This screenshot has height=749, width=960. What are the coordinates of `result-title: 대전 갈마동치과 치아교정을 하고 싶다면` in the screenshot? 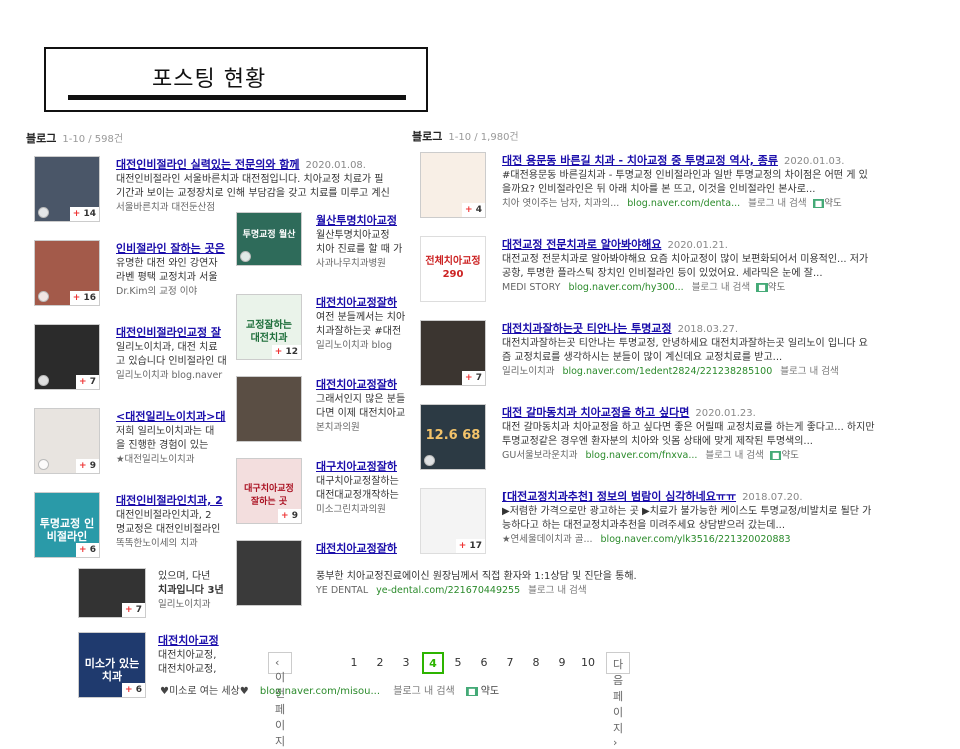 It's located at (595, 412).